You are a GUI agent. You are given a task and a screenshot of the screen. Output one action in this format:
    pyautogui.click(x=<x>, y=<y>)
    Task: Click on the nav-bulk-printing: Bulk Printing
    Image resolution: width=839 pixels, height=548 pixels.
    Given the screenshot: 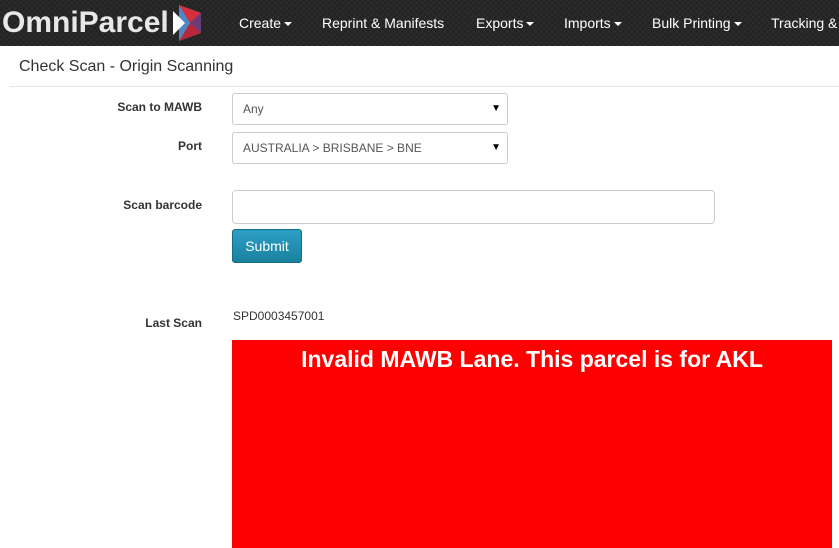 What is the action you would take?
    pyautogui.click(x=697, y=23)
    